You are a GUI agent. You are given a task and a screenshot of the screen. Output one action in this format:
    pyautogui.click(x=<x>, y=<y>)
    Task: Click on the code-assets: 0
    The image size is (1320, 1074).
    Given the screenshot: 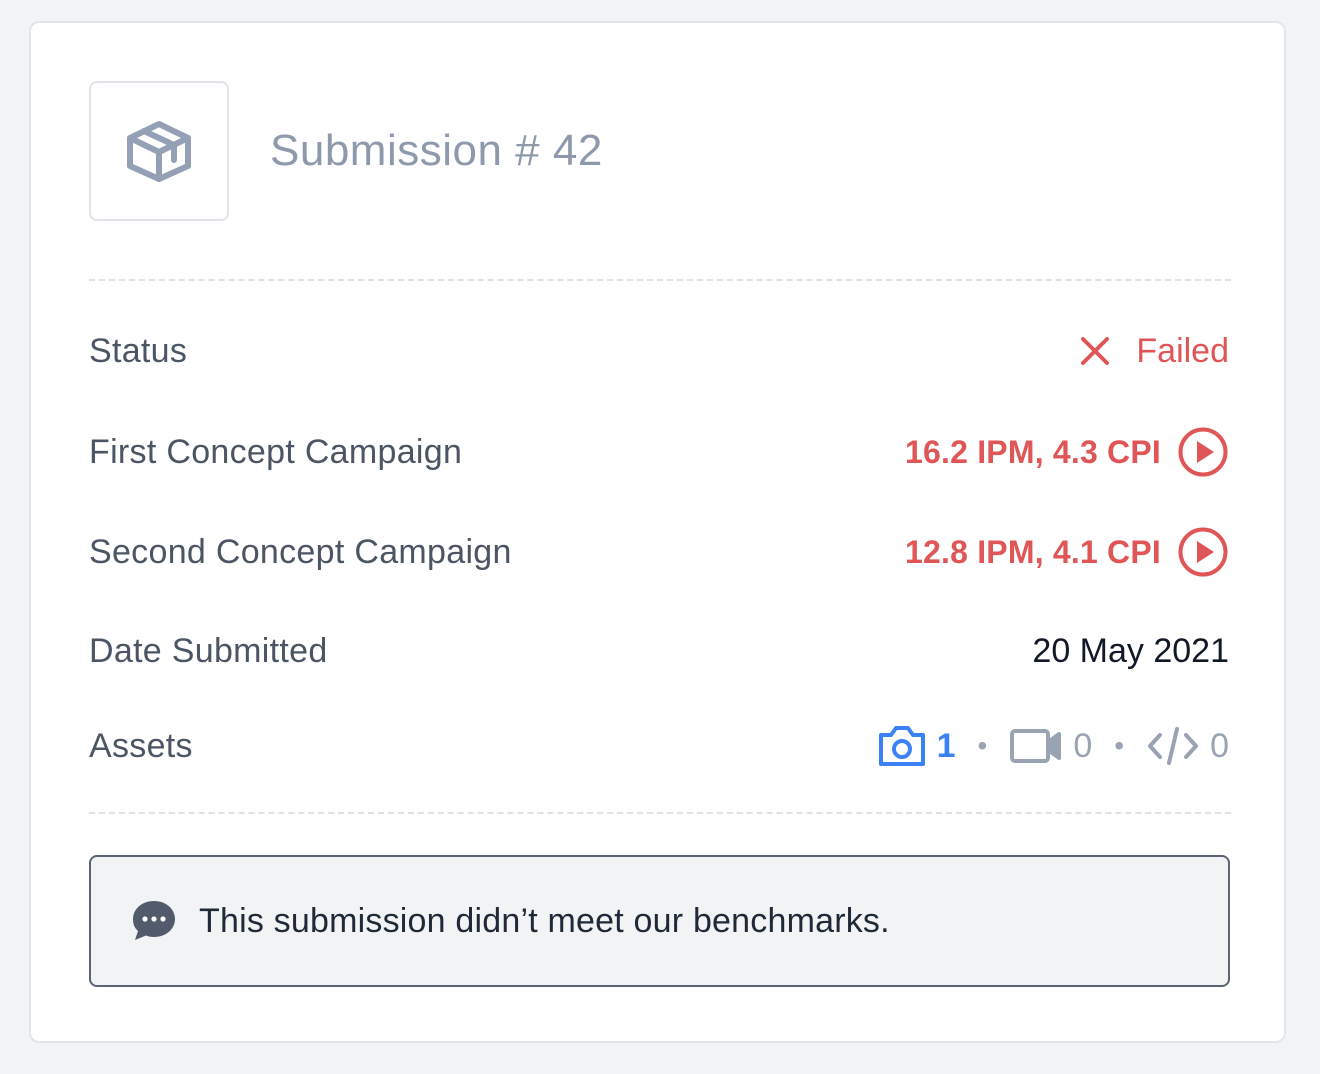 What is the action you would take?
    pyautogui.click(x=1187, y=746)
    